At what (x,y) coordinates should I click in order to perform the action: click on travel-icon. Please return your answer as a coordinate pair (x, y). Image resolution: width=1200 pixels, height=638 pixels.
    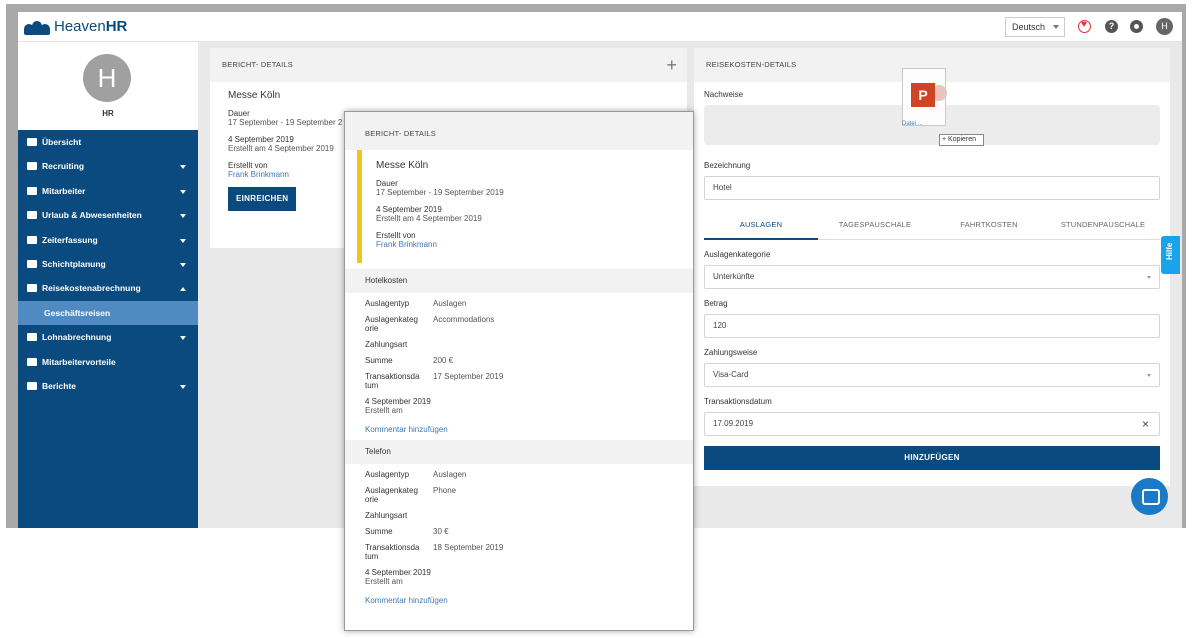
    Looking at the image, I should click on (32, 288).